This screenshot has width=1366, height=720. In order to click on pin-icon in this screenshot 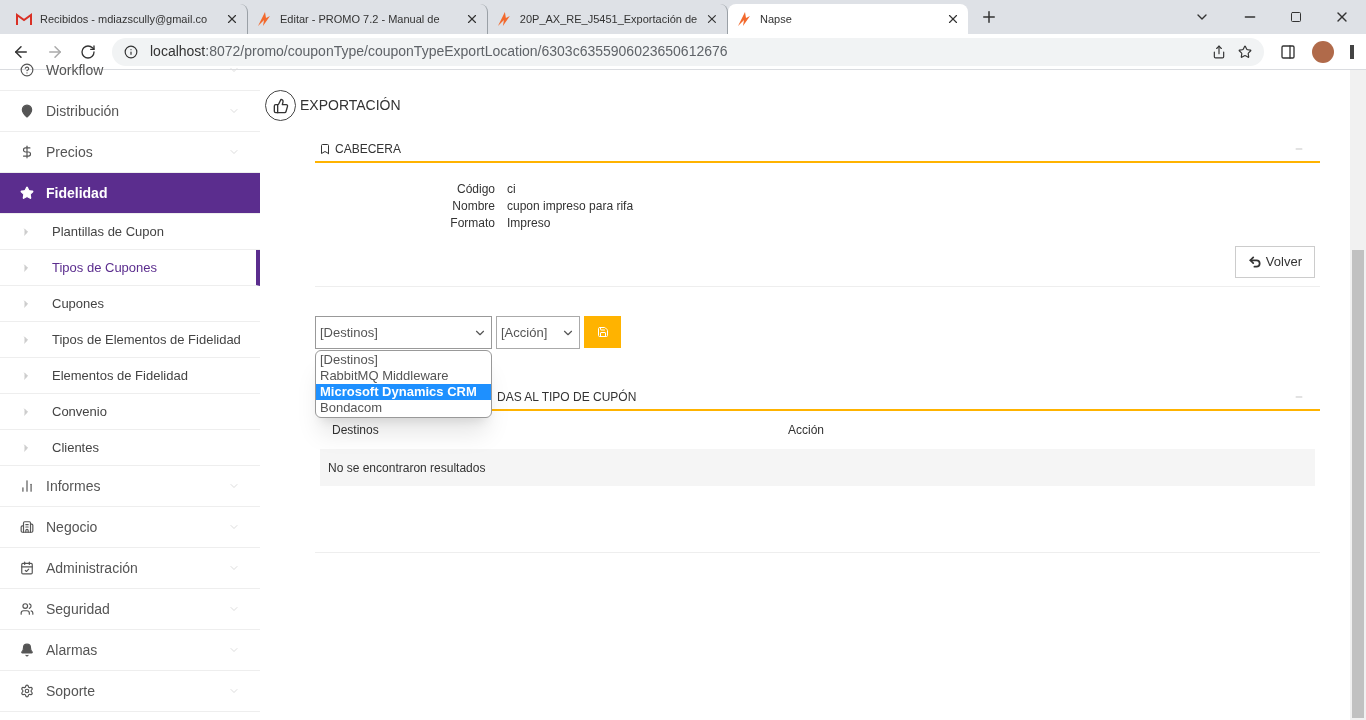, I will do `click(27, 111)`.